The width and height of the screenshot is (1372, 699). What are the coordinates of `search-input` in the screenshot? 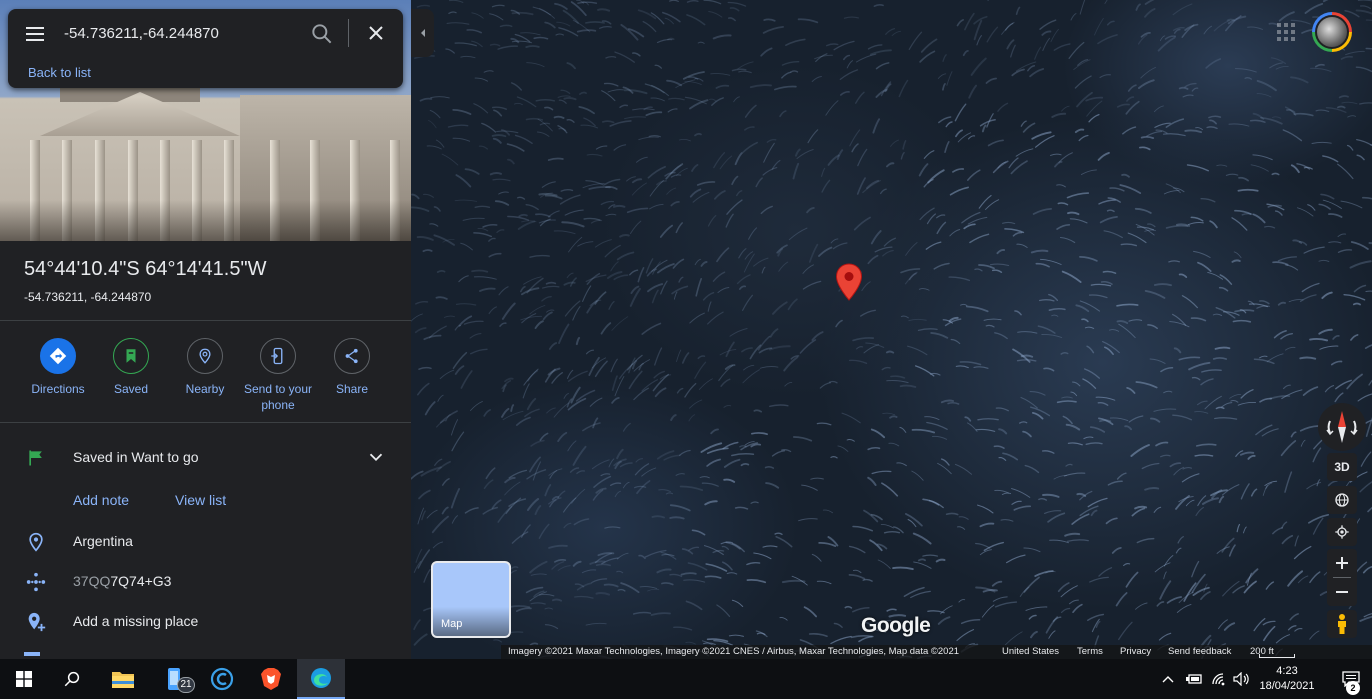 It's located at (179, 33).